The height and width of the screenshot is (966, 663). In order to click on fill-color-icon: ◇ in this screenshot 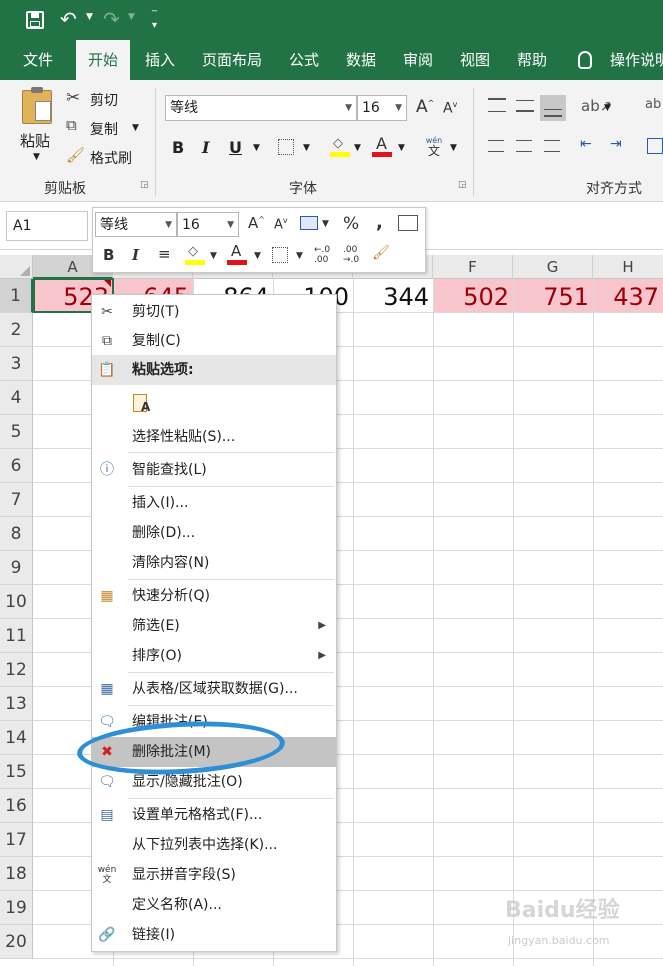, I will do `click(340, 146)`.